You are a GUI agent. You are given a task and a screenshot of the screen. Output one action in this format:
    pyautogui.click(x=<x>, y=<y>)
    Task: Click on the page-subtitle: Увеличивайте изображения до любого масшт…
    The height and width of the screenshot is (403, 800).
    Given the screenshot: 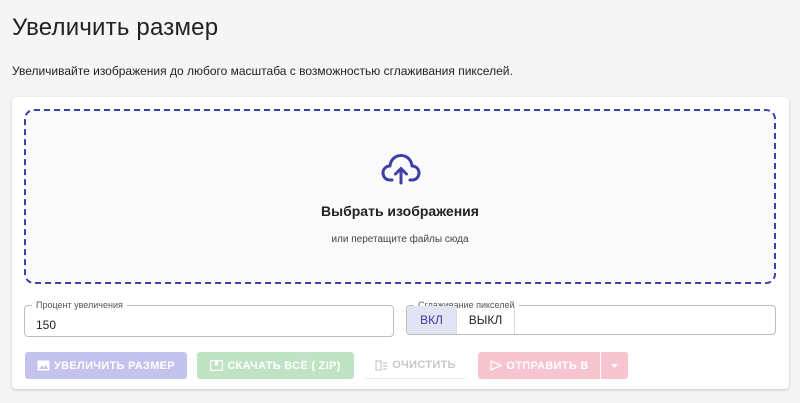 What is the action you would take?
    pyautogui.click(x=262, y=71)
    